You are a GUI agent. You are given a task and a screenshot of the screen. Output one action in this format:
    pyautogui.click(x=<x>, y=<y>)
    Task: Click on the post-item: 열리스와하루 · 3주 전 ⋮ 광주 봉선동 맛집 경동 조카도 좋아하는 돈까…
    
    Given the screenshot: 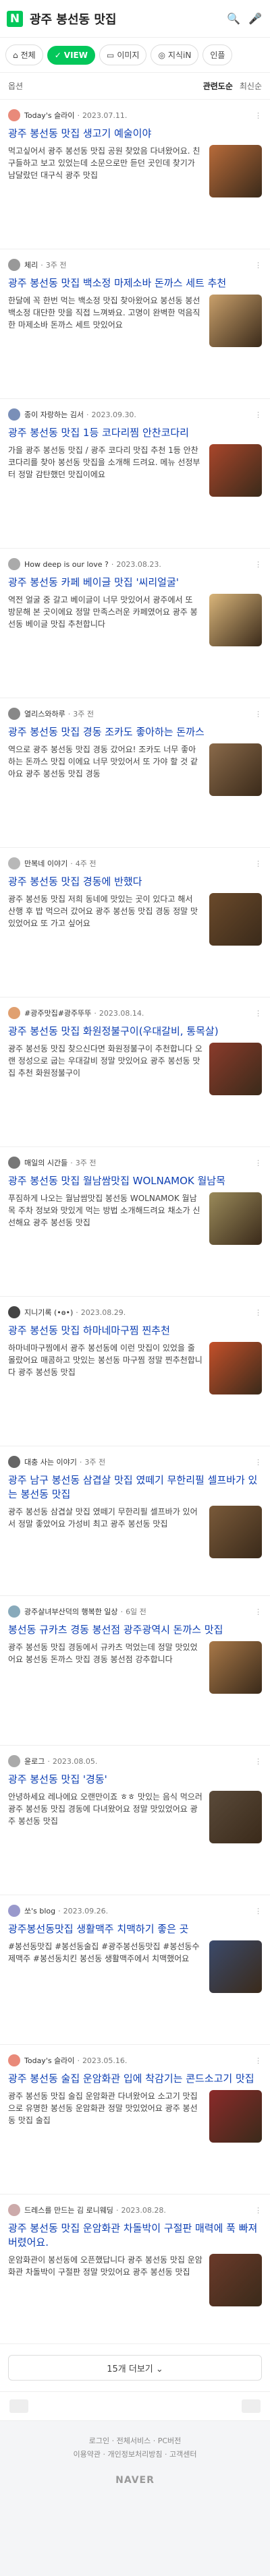 What is the action you would take?
    pyautogui.click(x=135, y=773)
    